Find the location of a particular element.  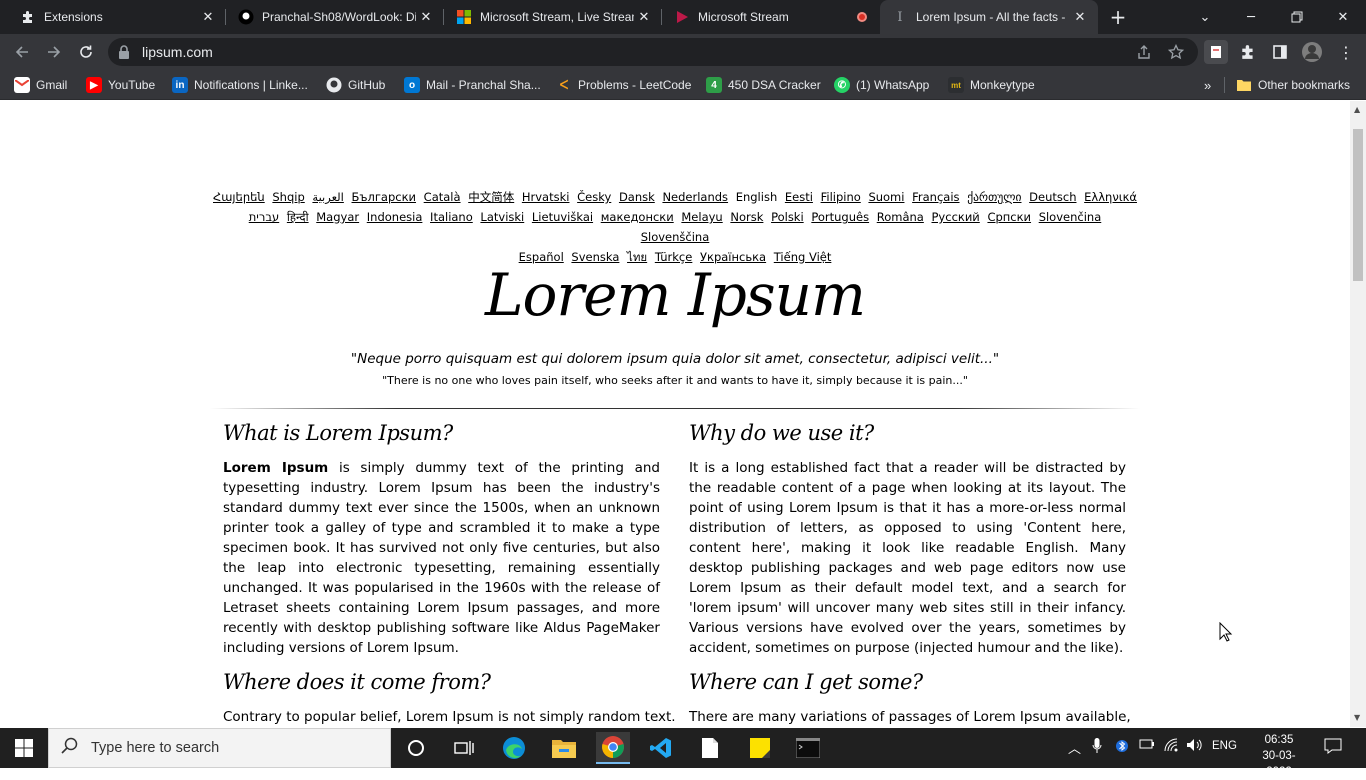

language-link: Hrvatski is located at coordinates (546, 197).